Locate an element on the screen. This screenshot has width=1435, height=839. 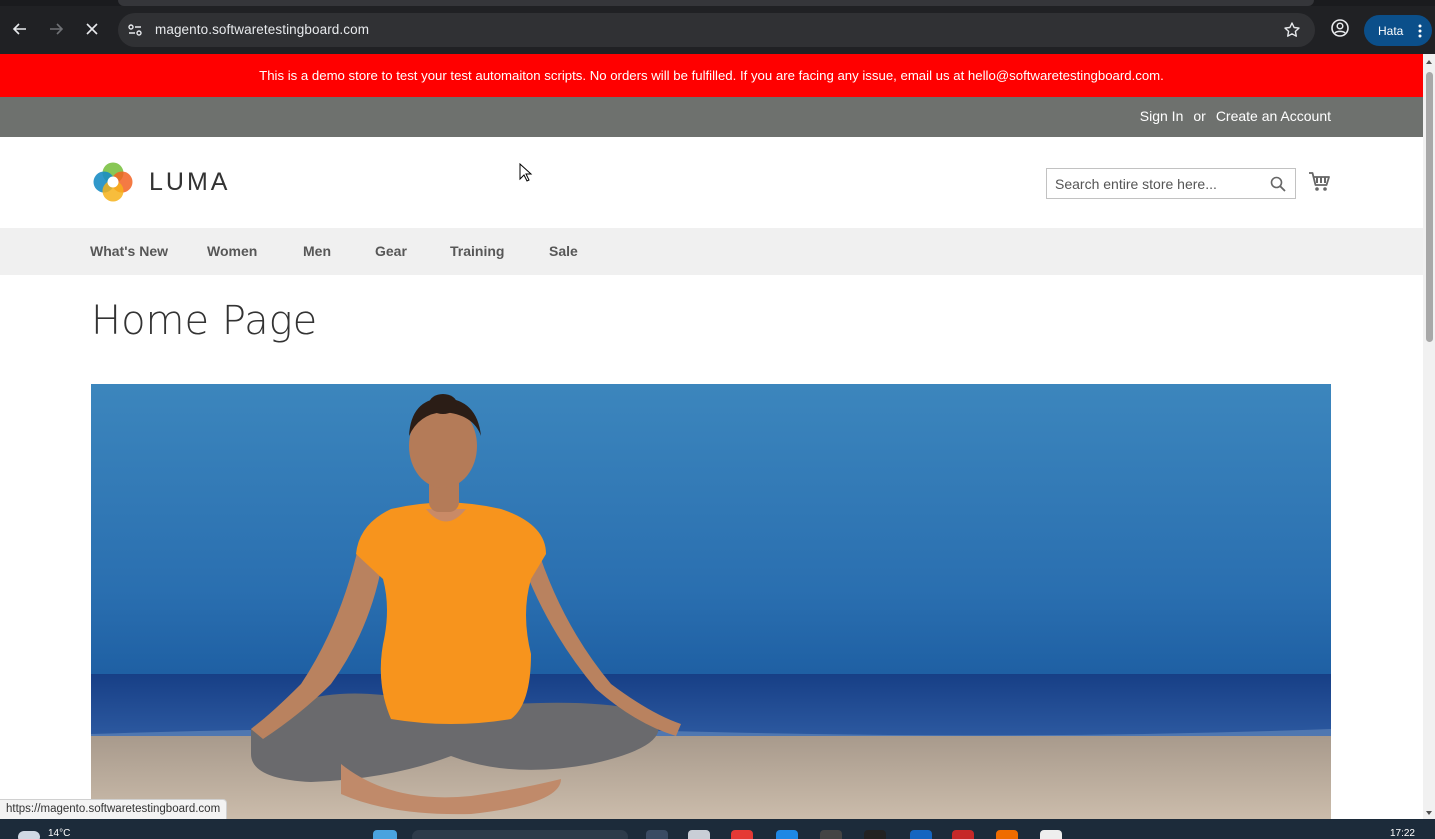
search-box is located at coordinates (1171, 183).